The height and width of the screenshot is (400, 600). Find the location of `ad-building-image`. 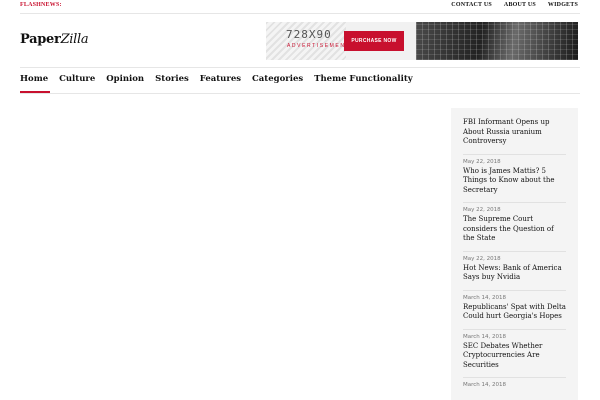

ad-building-image is located at coordinates (497, 41).